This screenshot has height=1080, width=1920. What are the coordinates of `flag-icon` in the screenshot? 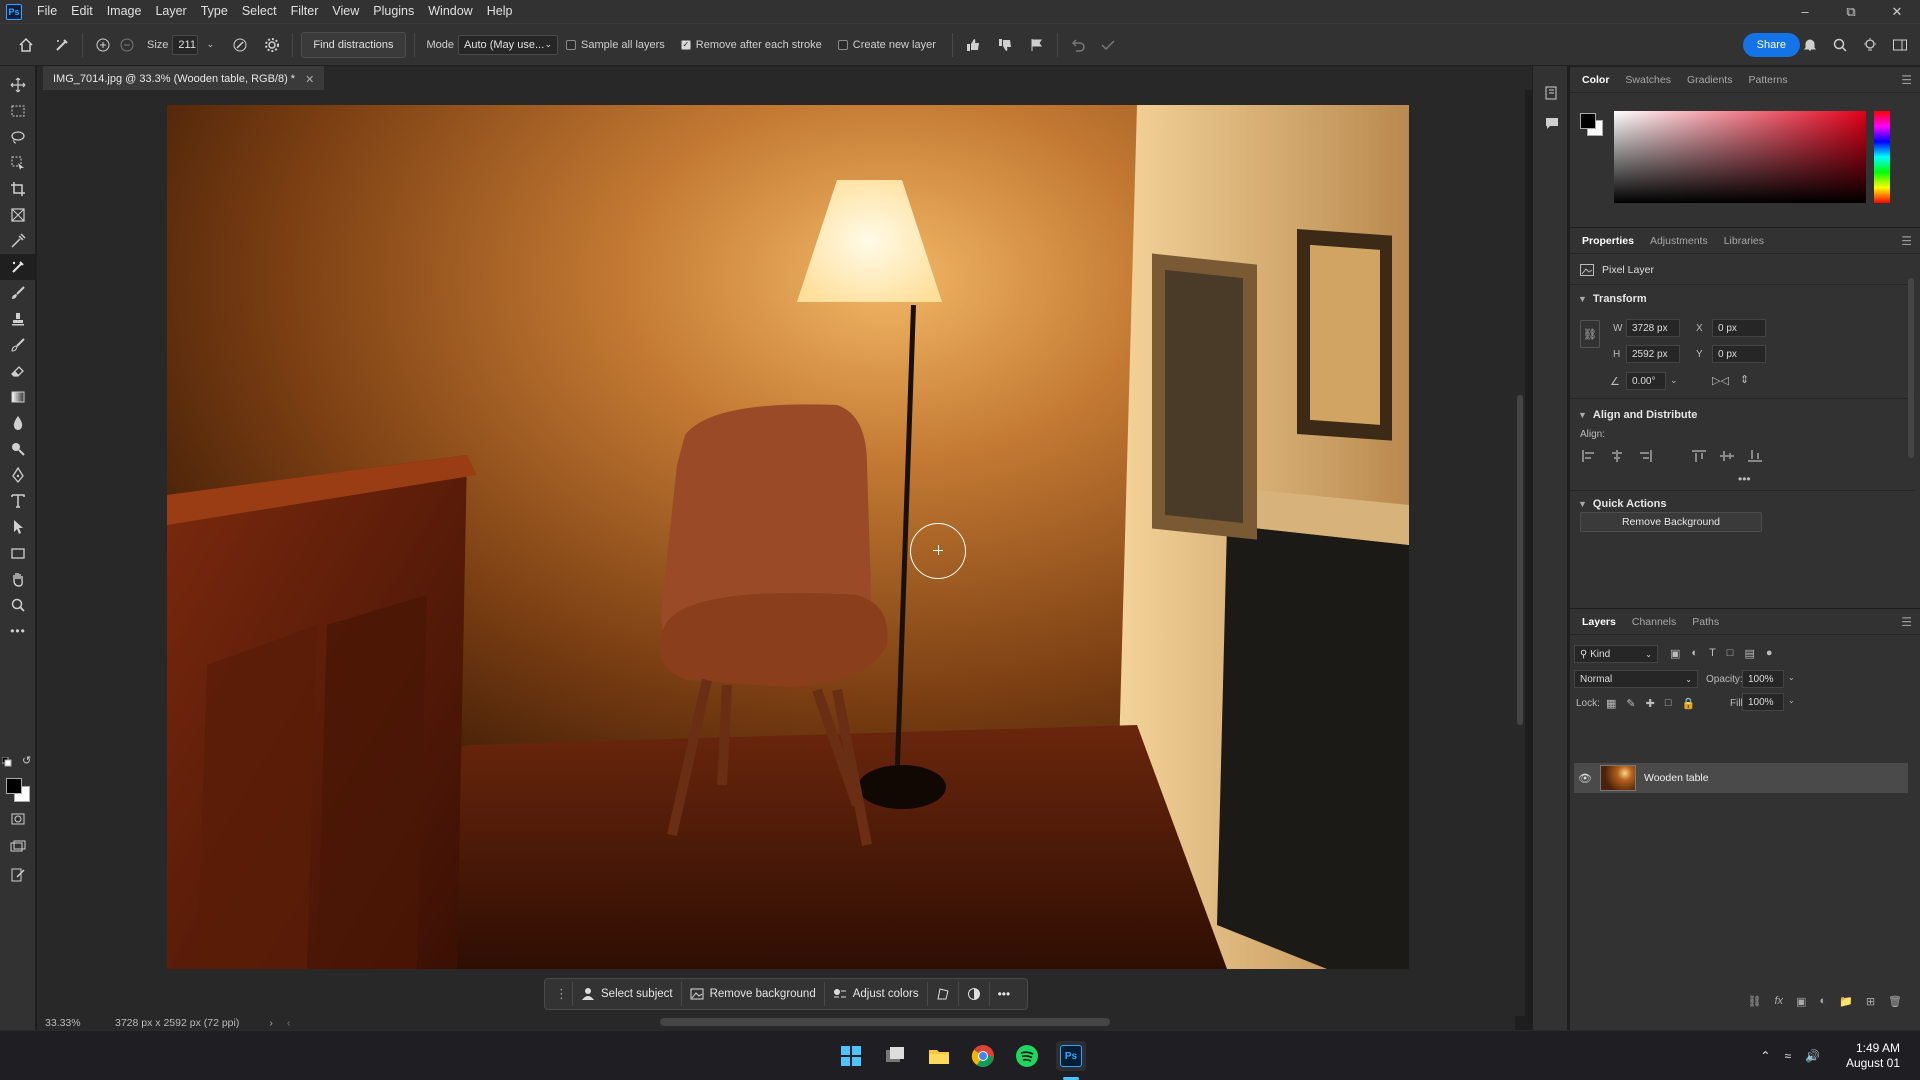 It's located at (1037, 45).